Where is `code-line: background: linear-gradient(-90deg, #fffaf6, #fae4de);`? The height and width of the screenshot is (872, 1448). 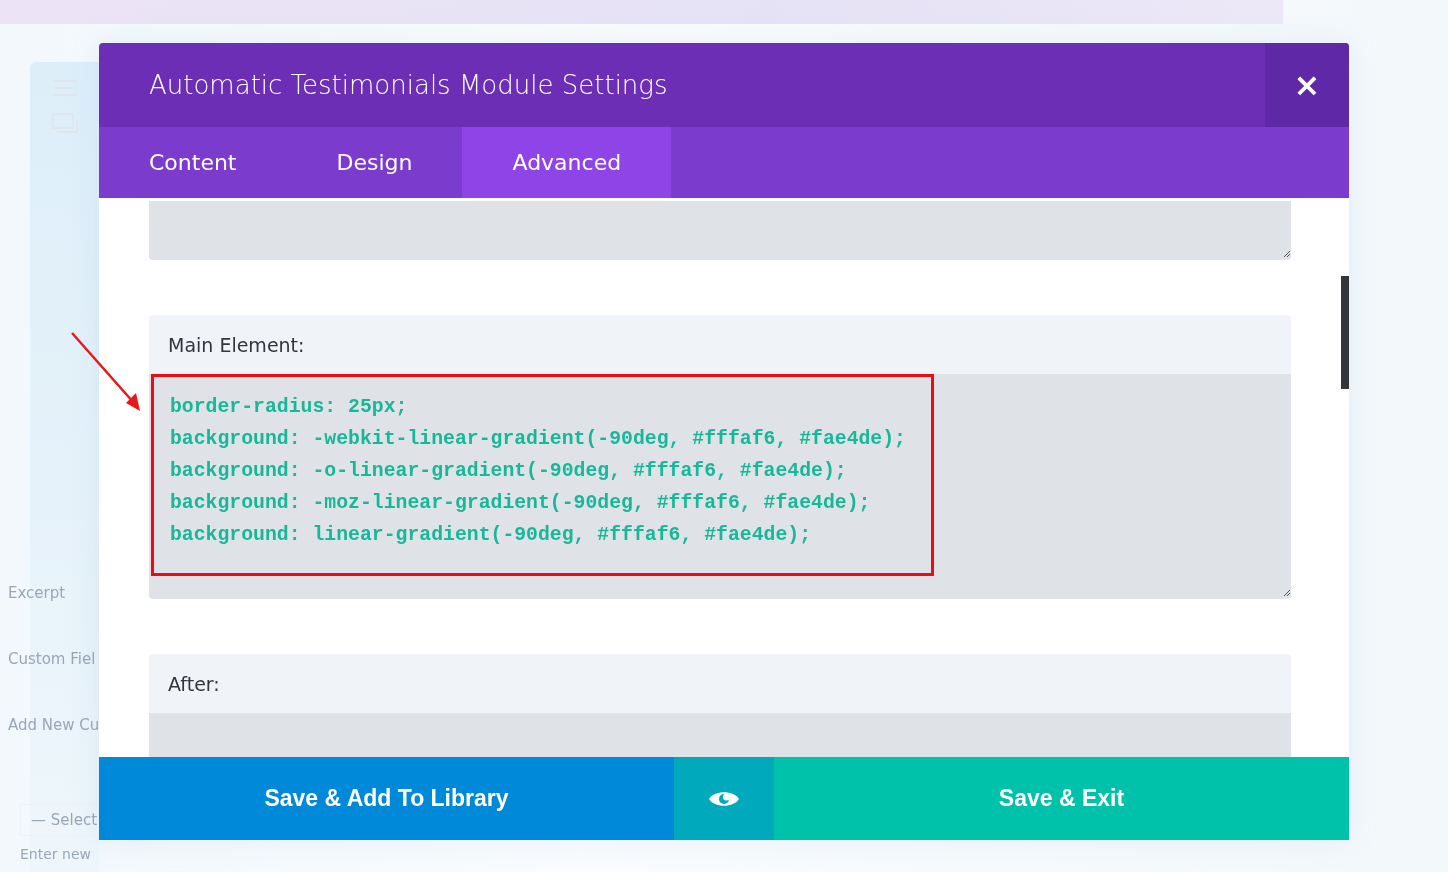 code-line: background: linear-gradient(-90deg, #fffaf6, #fae4de); is located at coordinates (491, 535).